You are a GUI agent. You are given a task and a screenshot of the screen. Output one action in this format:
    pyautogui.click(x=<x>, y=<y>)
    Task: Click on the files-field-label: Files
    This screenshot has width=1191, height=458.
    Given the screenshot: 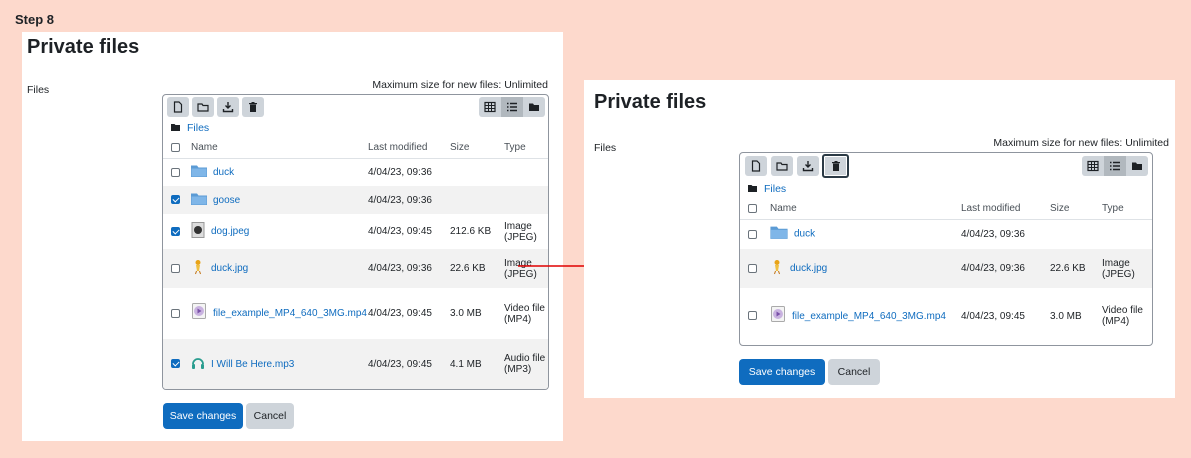 What is the action you would take?
    pyautogui.click(x=605, y=148)
    